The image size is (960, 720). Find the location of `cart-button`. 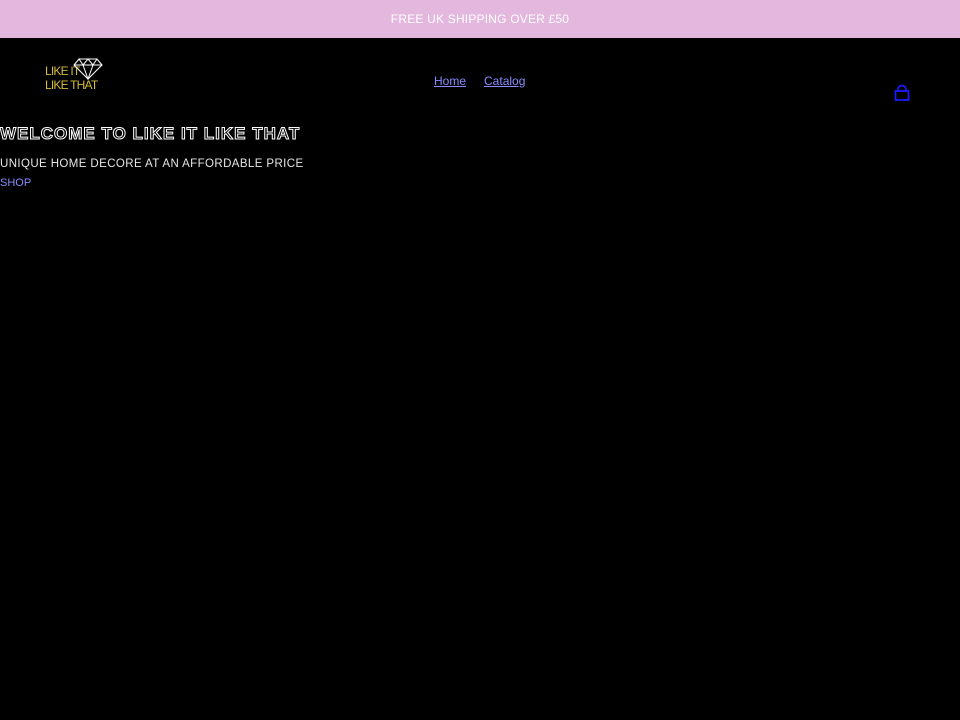

cart-button is located at coordinates (902, 93).